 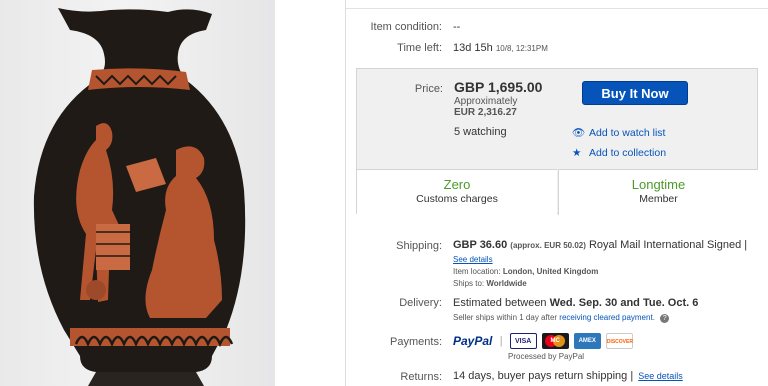 I want to click on ships-to-value: Worldwide, so click(x=506, y=283).